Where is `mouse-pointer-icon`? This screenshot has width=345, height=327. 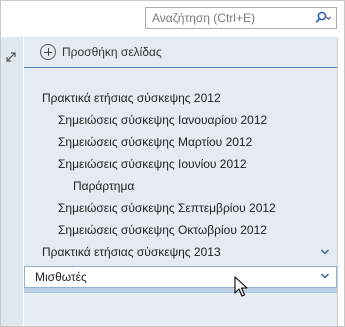 mouse-pointer-icon is located at coordinates (242, 287).